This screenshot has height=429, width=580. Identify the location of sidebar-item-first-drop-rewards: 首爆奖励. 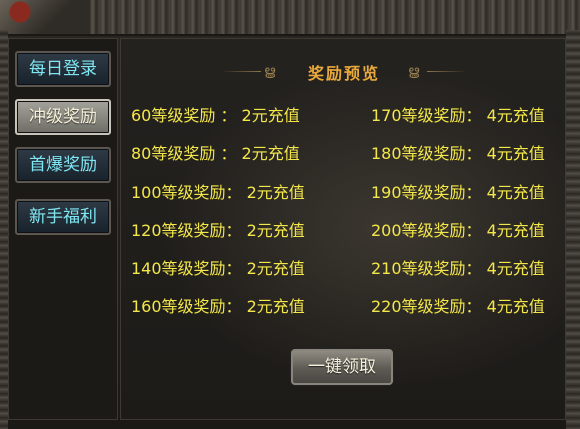
(63, 165).